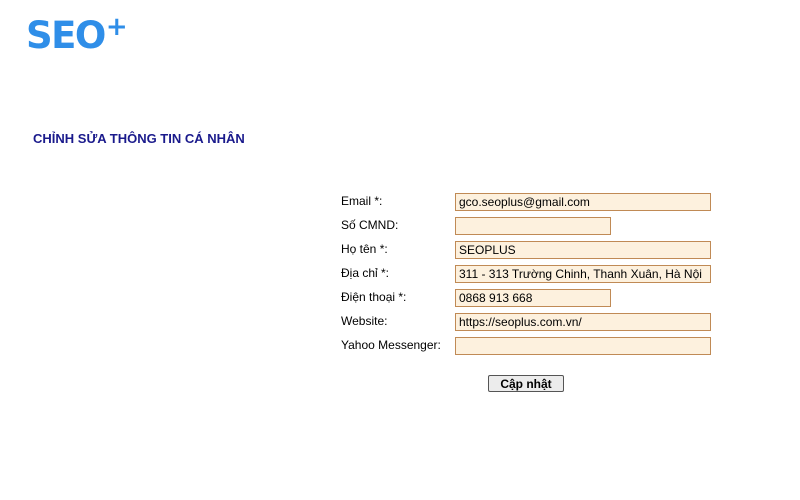  Describe the element at coordinates (370, 225) in the screenshot. I see `id-number-label: Số CMND:` at that location.